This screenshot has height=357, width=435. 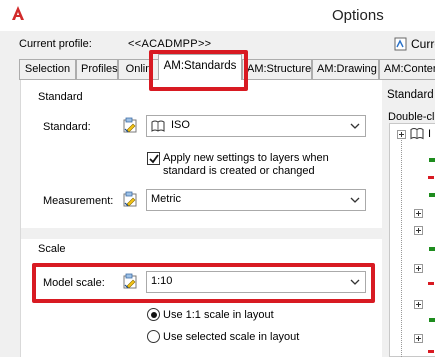 I want to click on tab-online: Onlin, so click(x=138, y=69).